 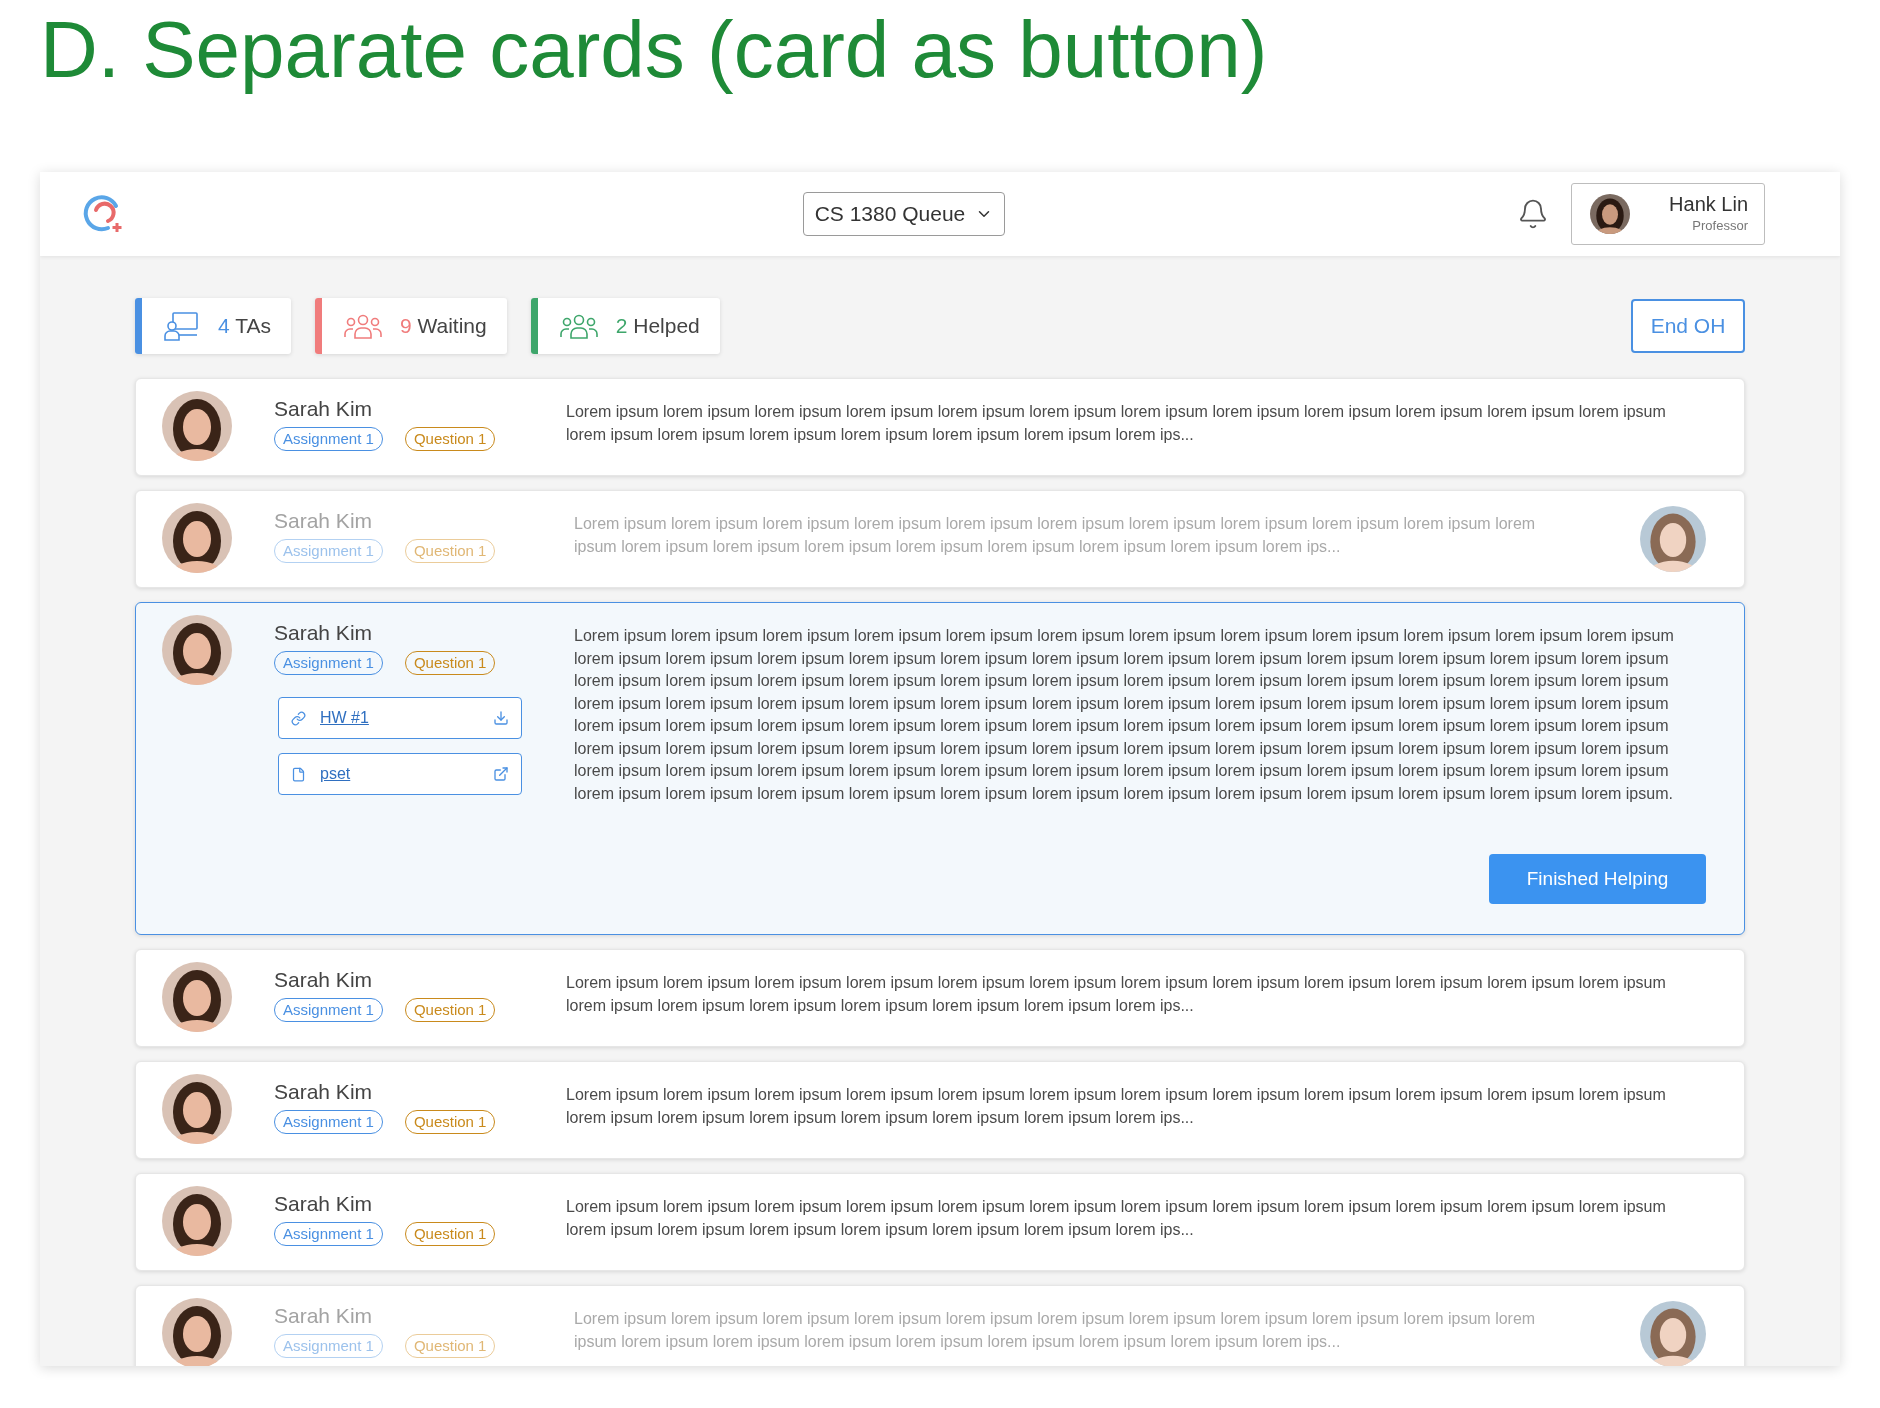 What do you see at coordinates (298, 718) in the screenshot?
I see `link-icon` at bounding box center [298, 718].